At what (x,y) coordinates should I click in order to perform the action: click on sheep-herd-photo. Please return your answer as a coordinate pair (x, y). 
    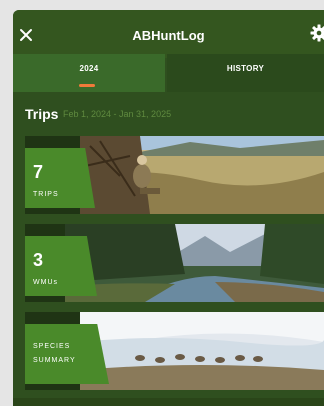
    Looking at the image, I should click on (202, 351).